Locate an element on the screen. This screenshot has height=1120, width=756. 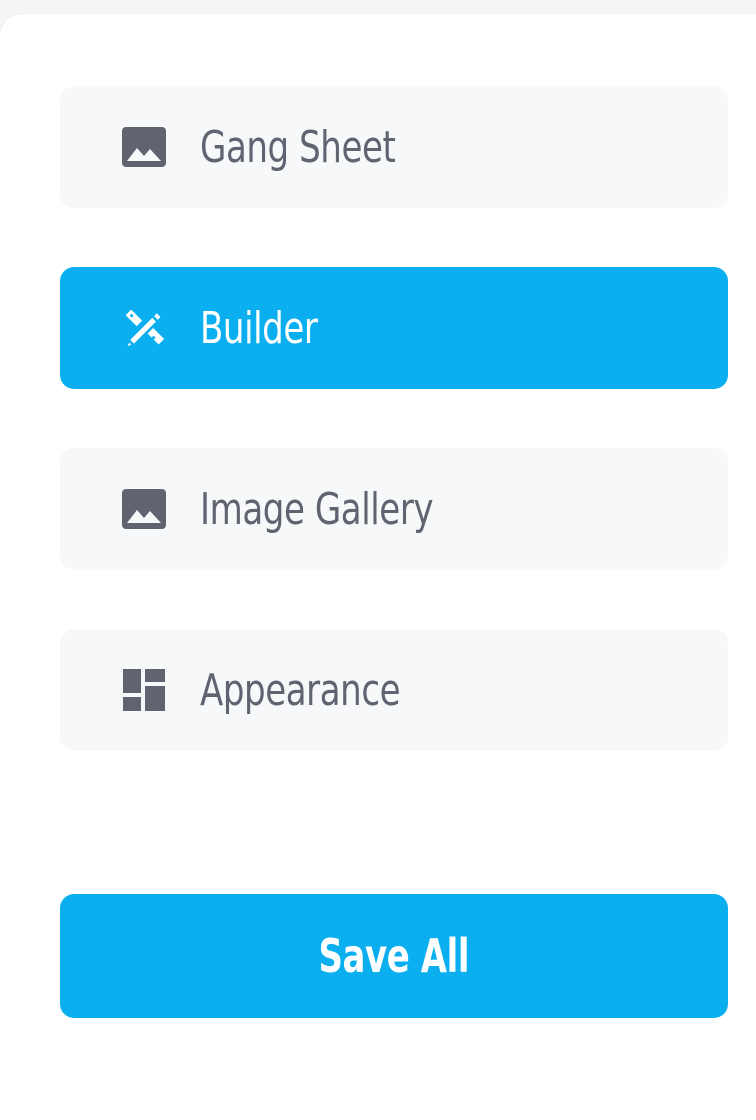
design-tools-icon is located at coordinates (144, 328).